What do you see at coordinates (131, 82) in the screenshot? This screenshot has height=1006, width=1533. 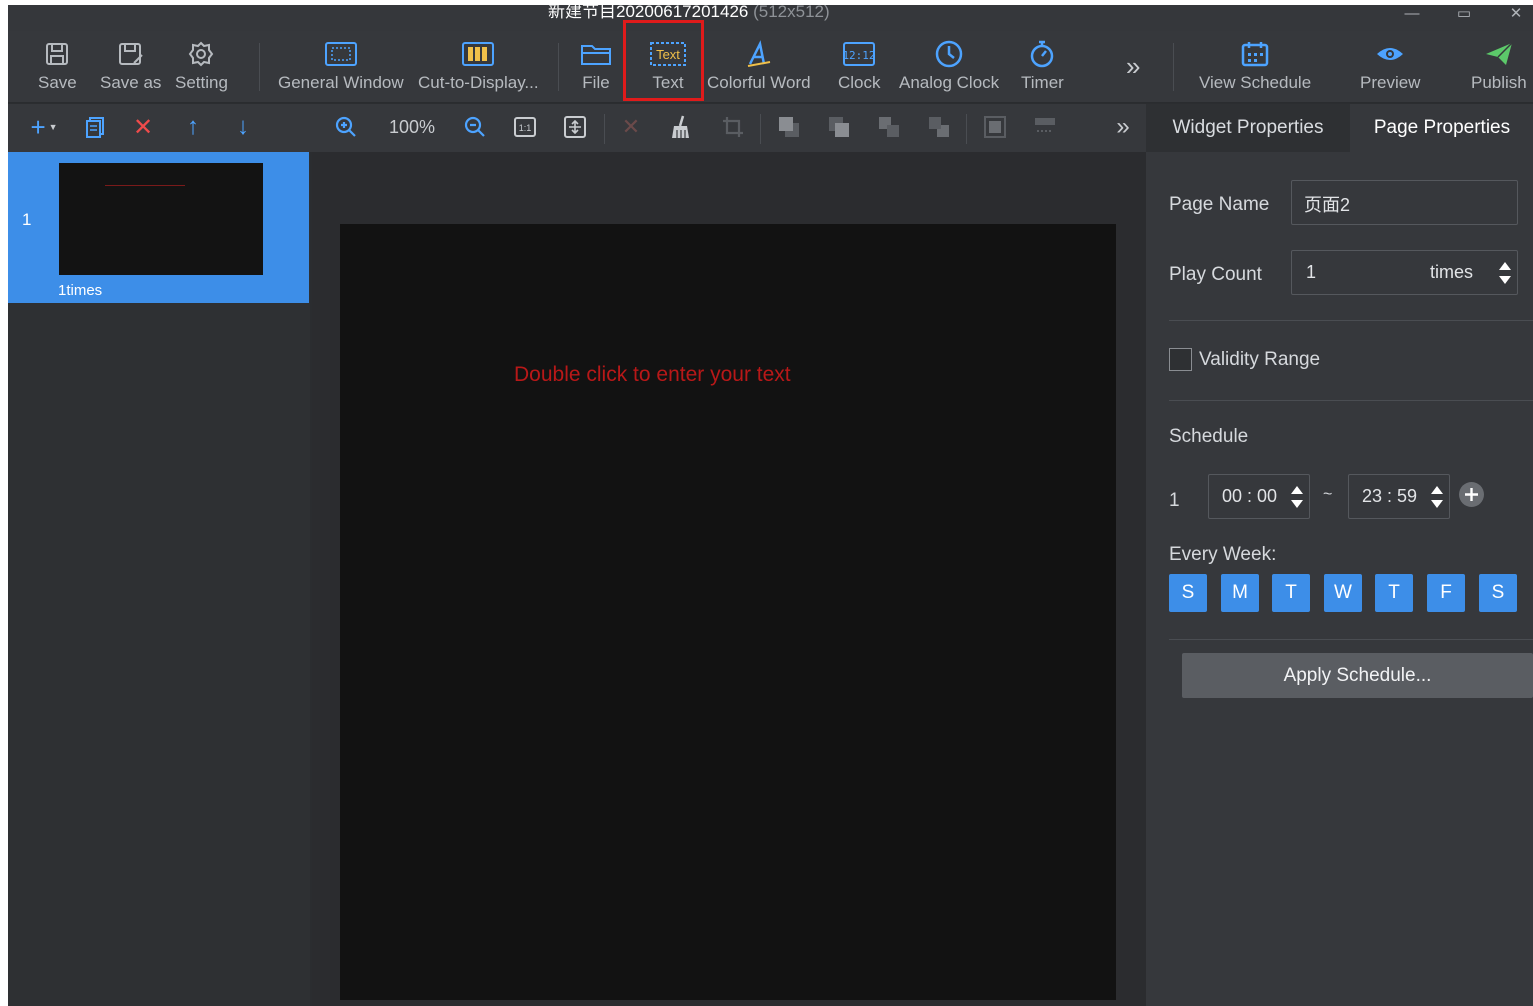 I see `save-as-label: Save as` at bounding box center [131, 82].